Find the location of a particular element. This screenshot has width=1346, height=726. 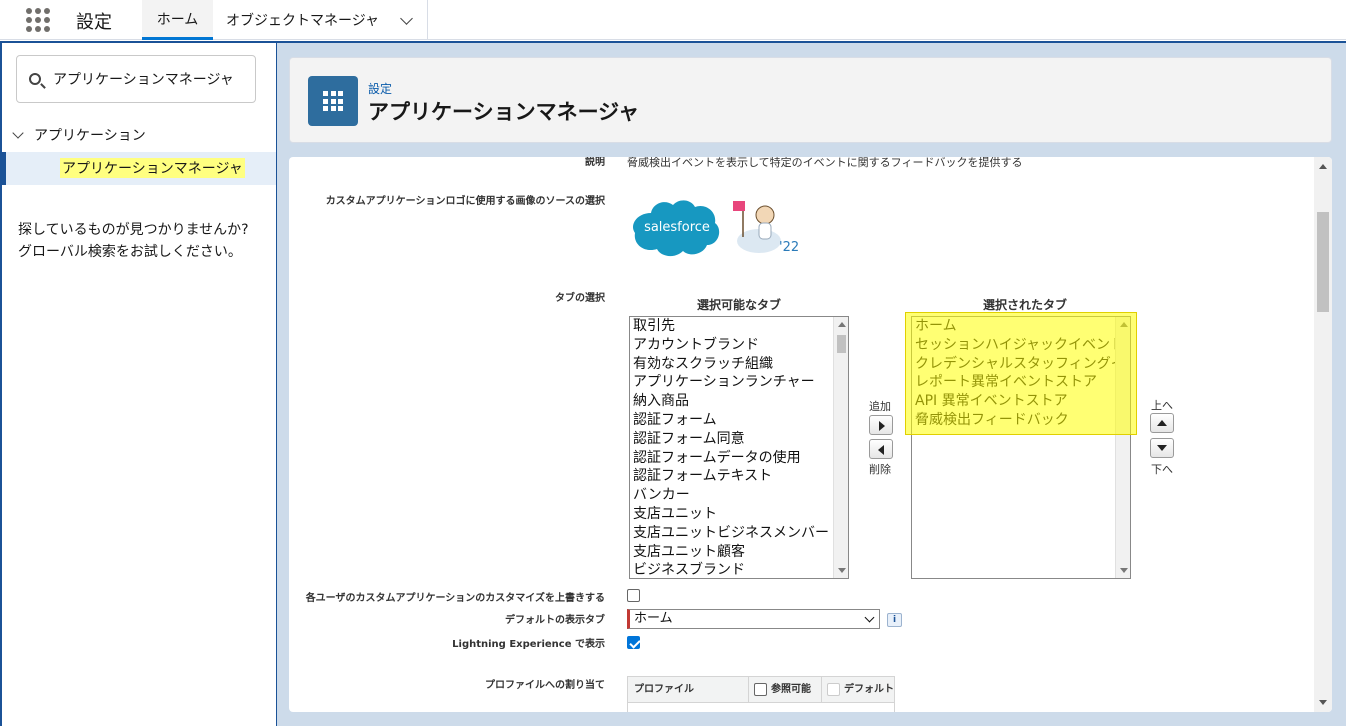

available-tab-item: アプリケーションランチャー is located at coordinates (739, 382).